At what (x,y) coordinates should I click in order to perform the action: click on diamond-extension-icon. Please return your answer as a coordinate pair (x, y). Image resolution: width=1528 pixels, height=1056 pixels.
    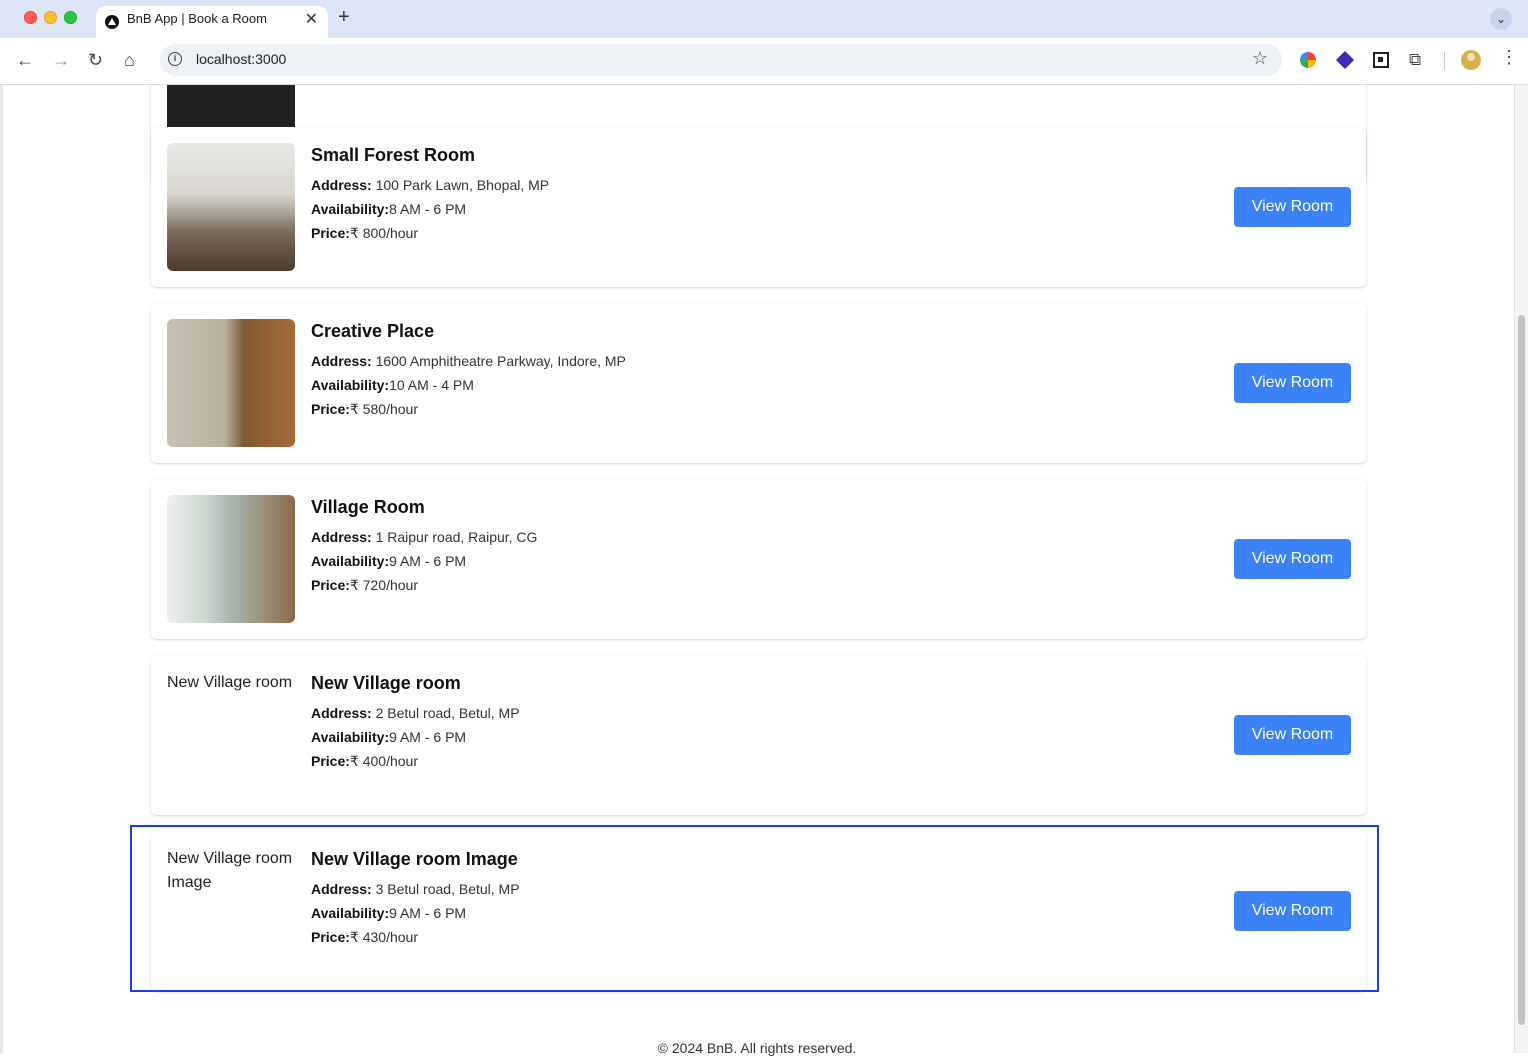
    Looking at the image, I should click on (1345, 60).